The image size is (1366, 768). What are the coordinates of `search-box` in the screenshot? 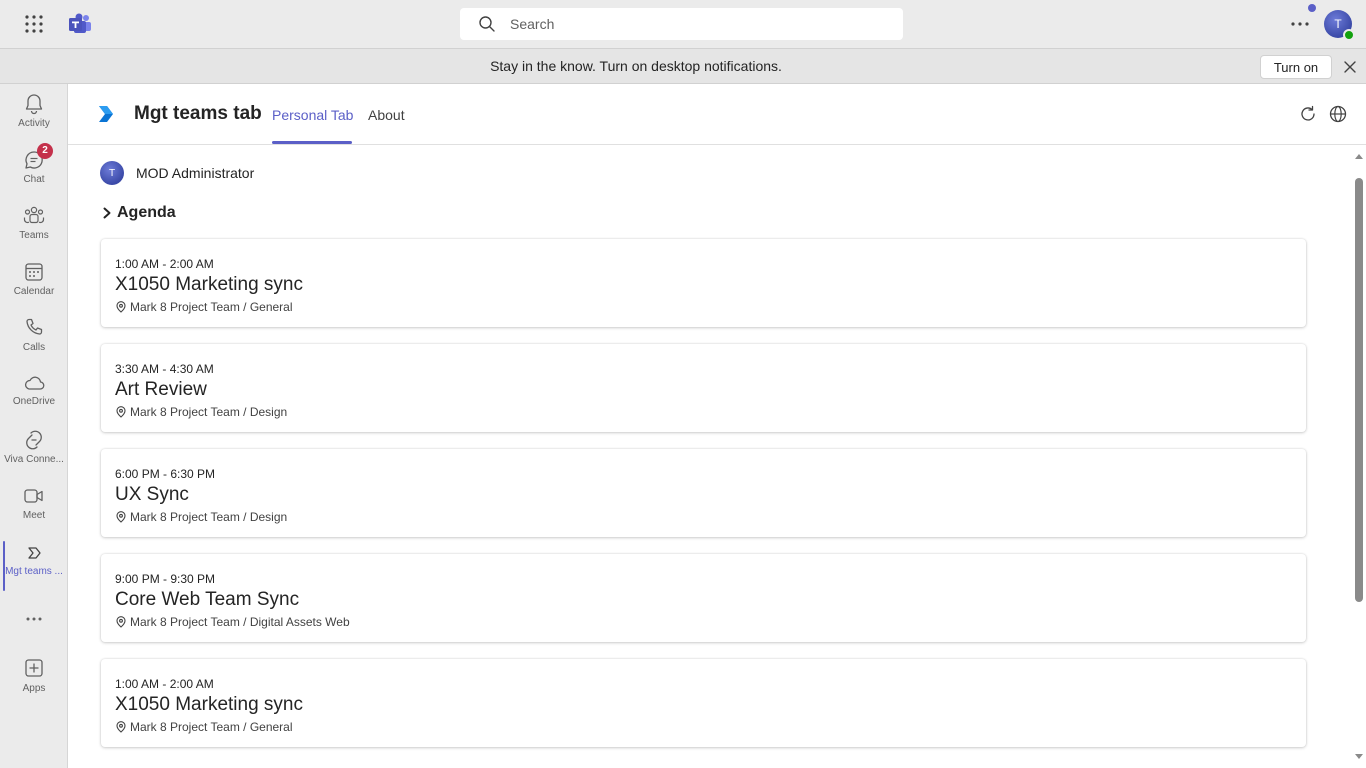 It's located at (681, 24).